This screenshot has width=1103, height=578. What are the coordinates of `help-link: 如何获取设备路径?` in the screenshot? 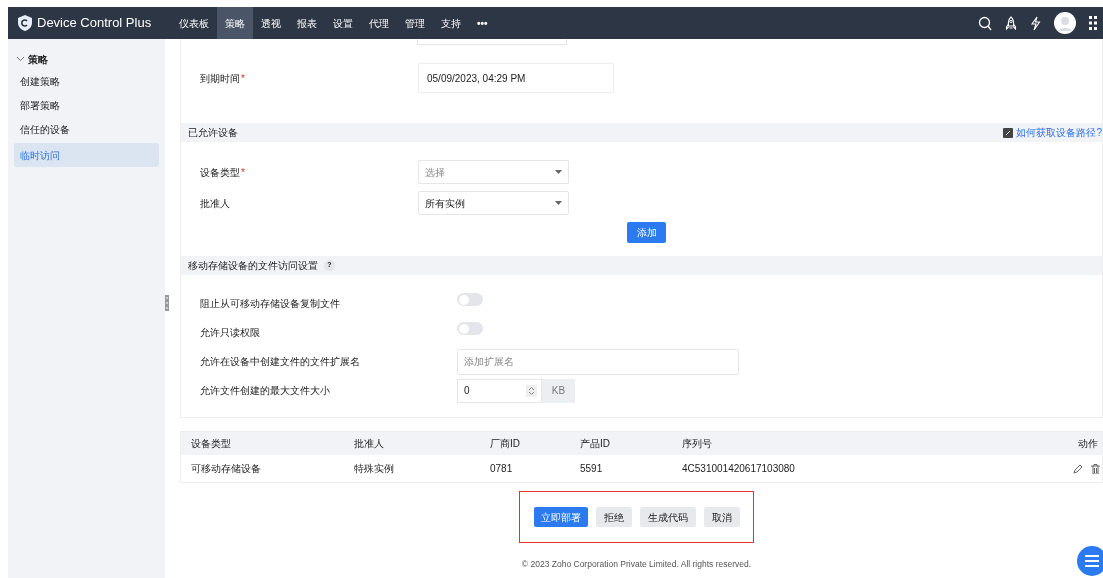 It's located at (1059, 132).